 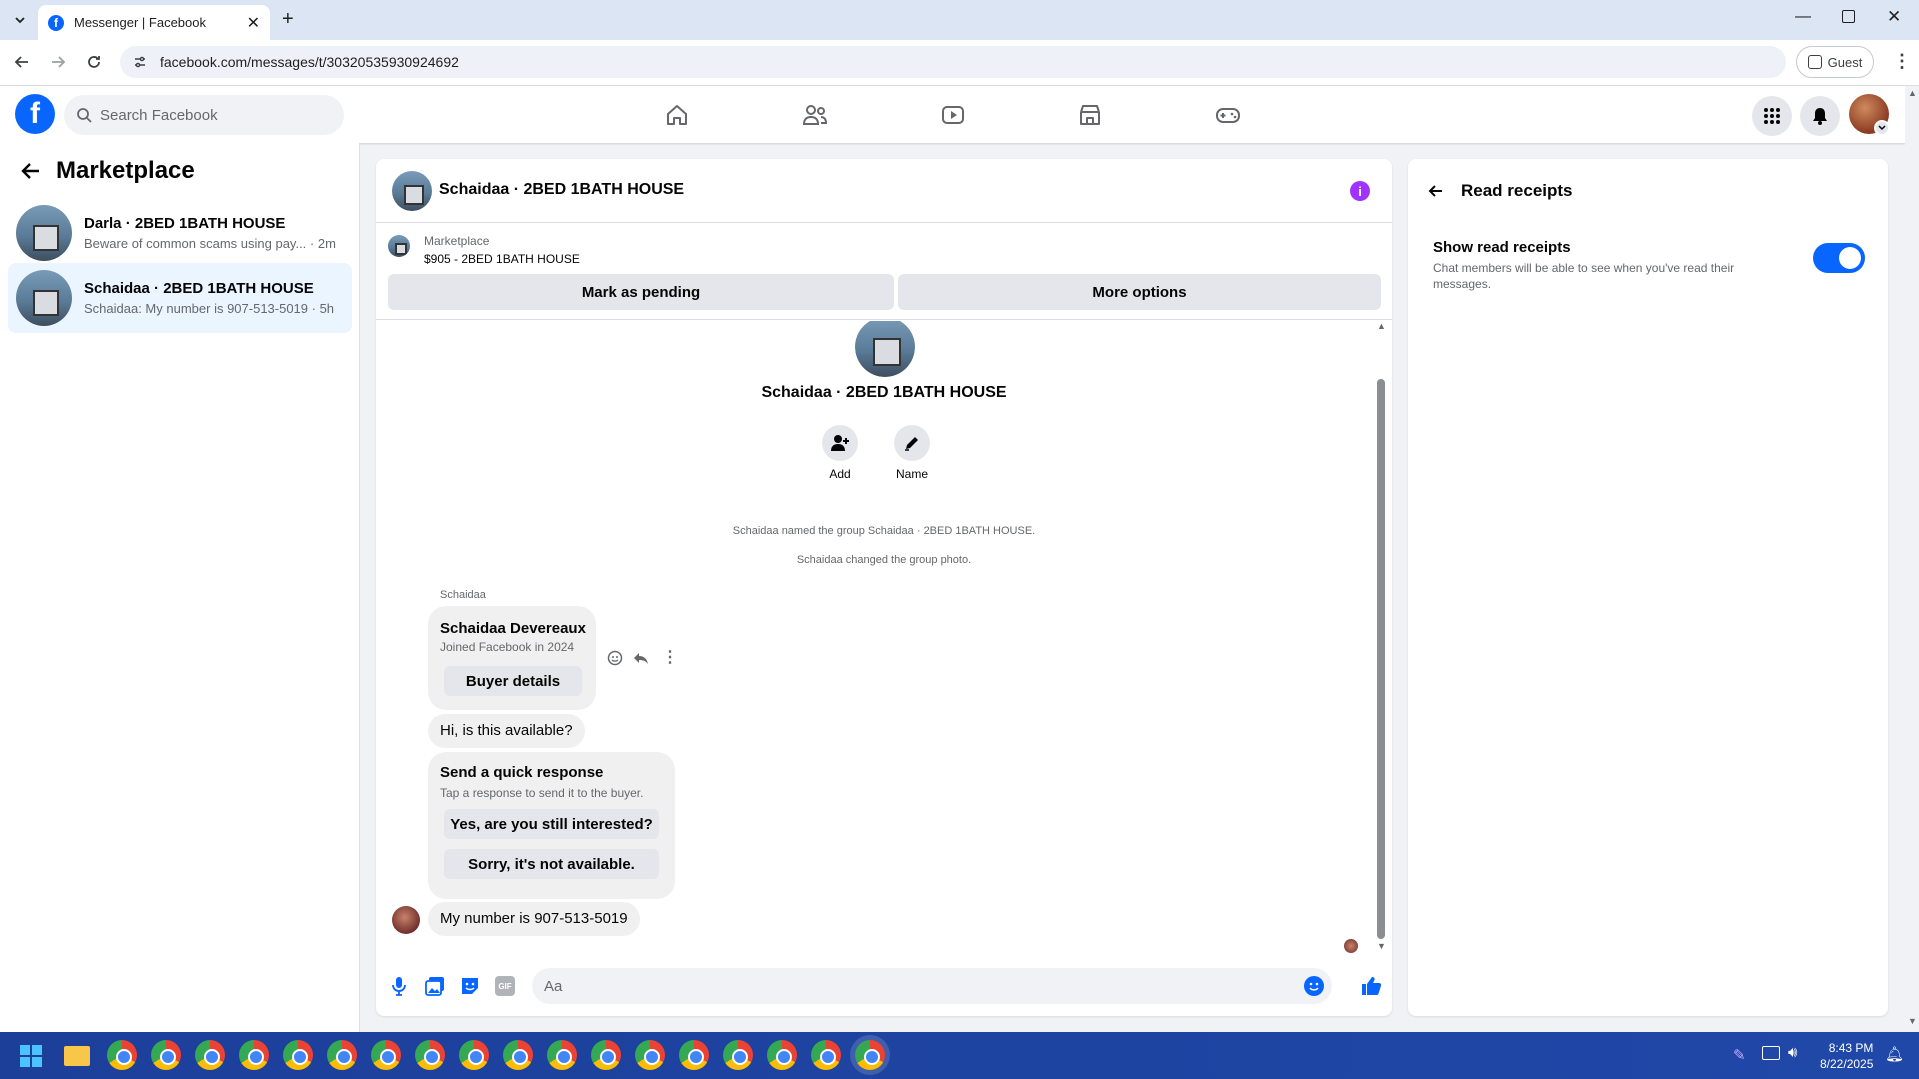 I want to click on page-scrollbar: ▲ ▼, so click(x=1912, y=559).